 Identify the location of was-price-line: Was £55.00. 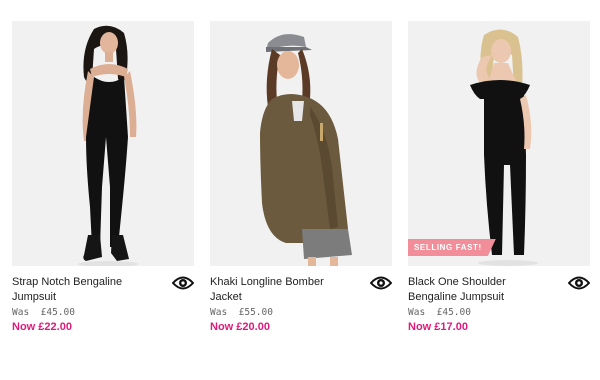
(301, 312).